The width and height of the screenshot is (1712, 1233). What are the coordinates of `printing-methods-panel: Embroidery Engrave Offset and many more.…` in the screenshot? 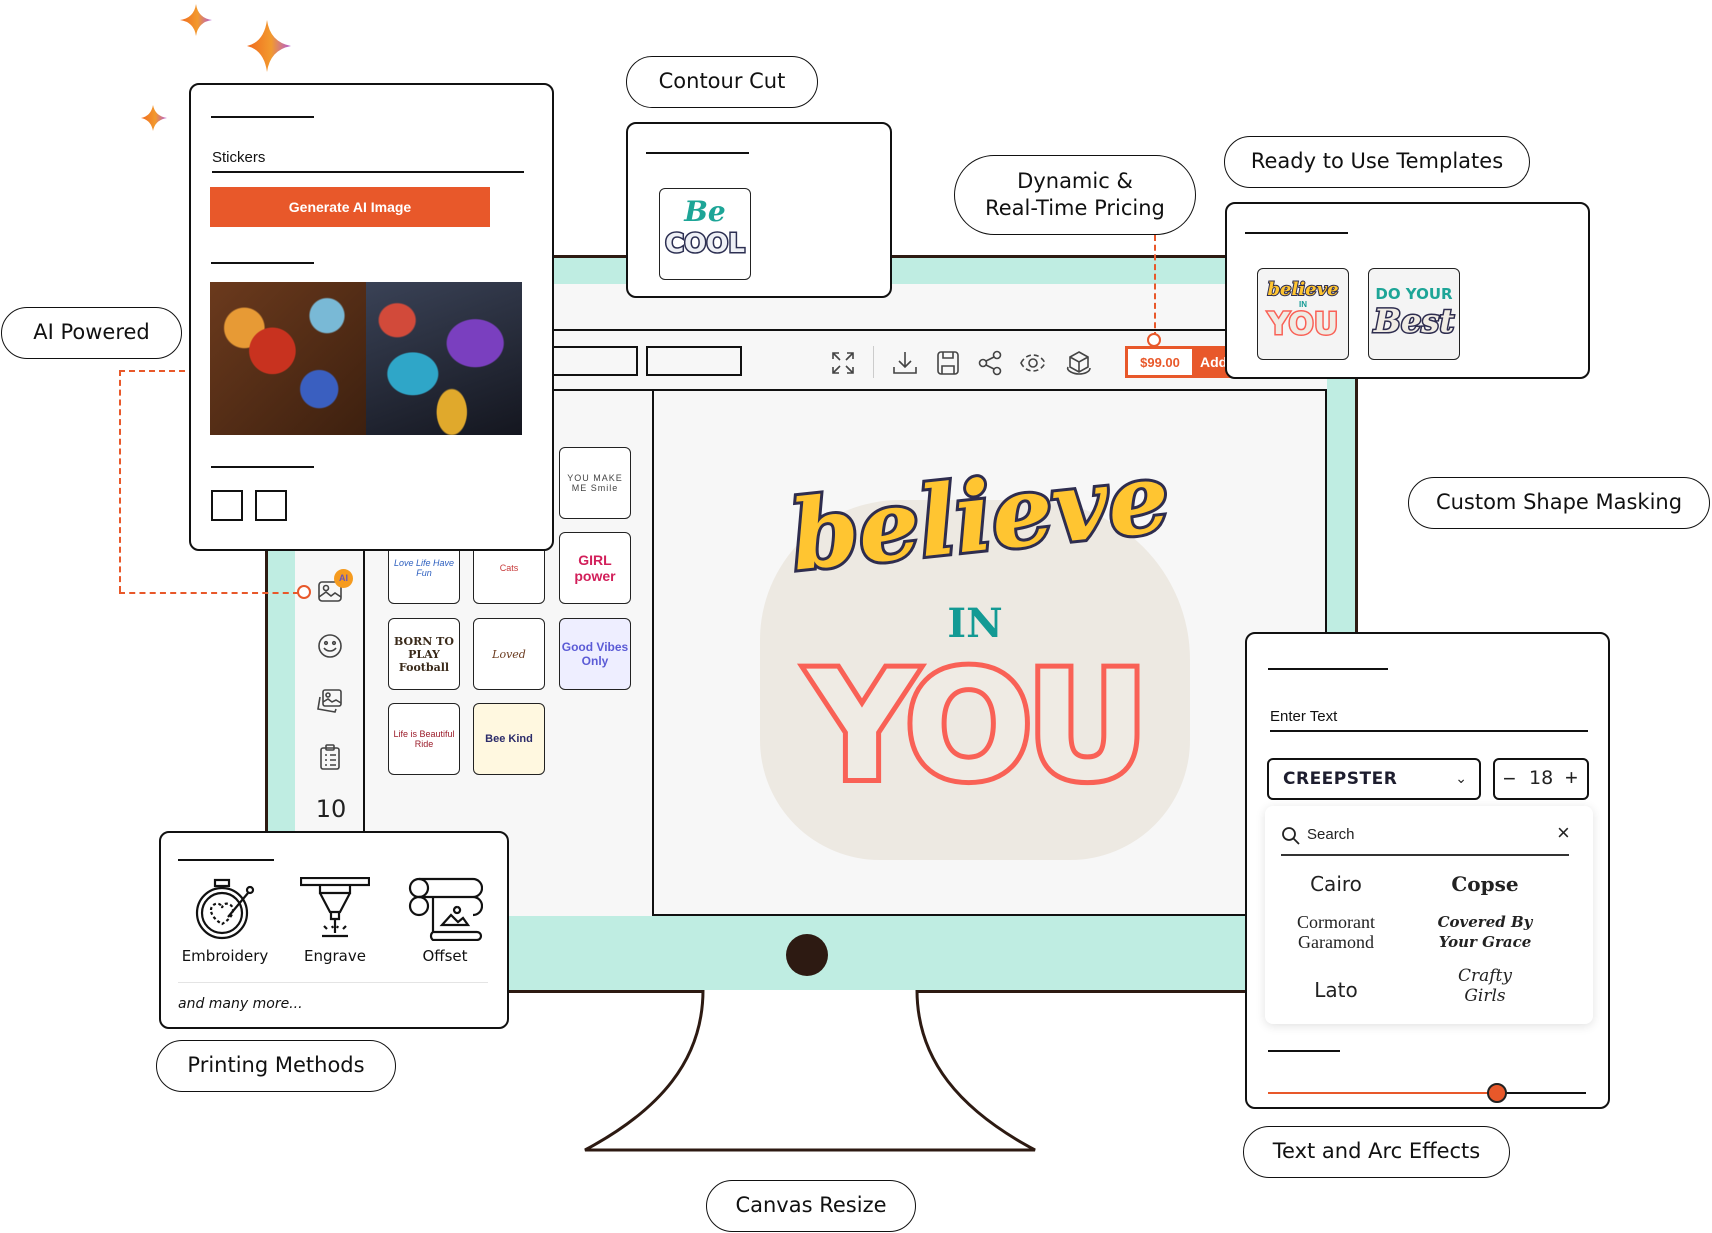 It's located at (334, 930).